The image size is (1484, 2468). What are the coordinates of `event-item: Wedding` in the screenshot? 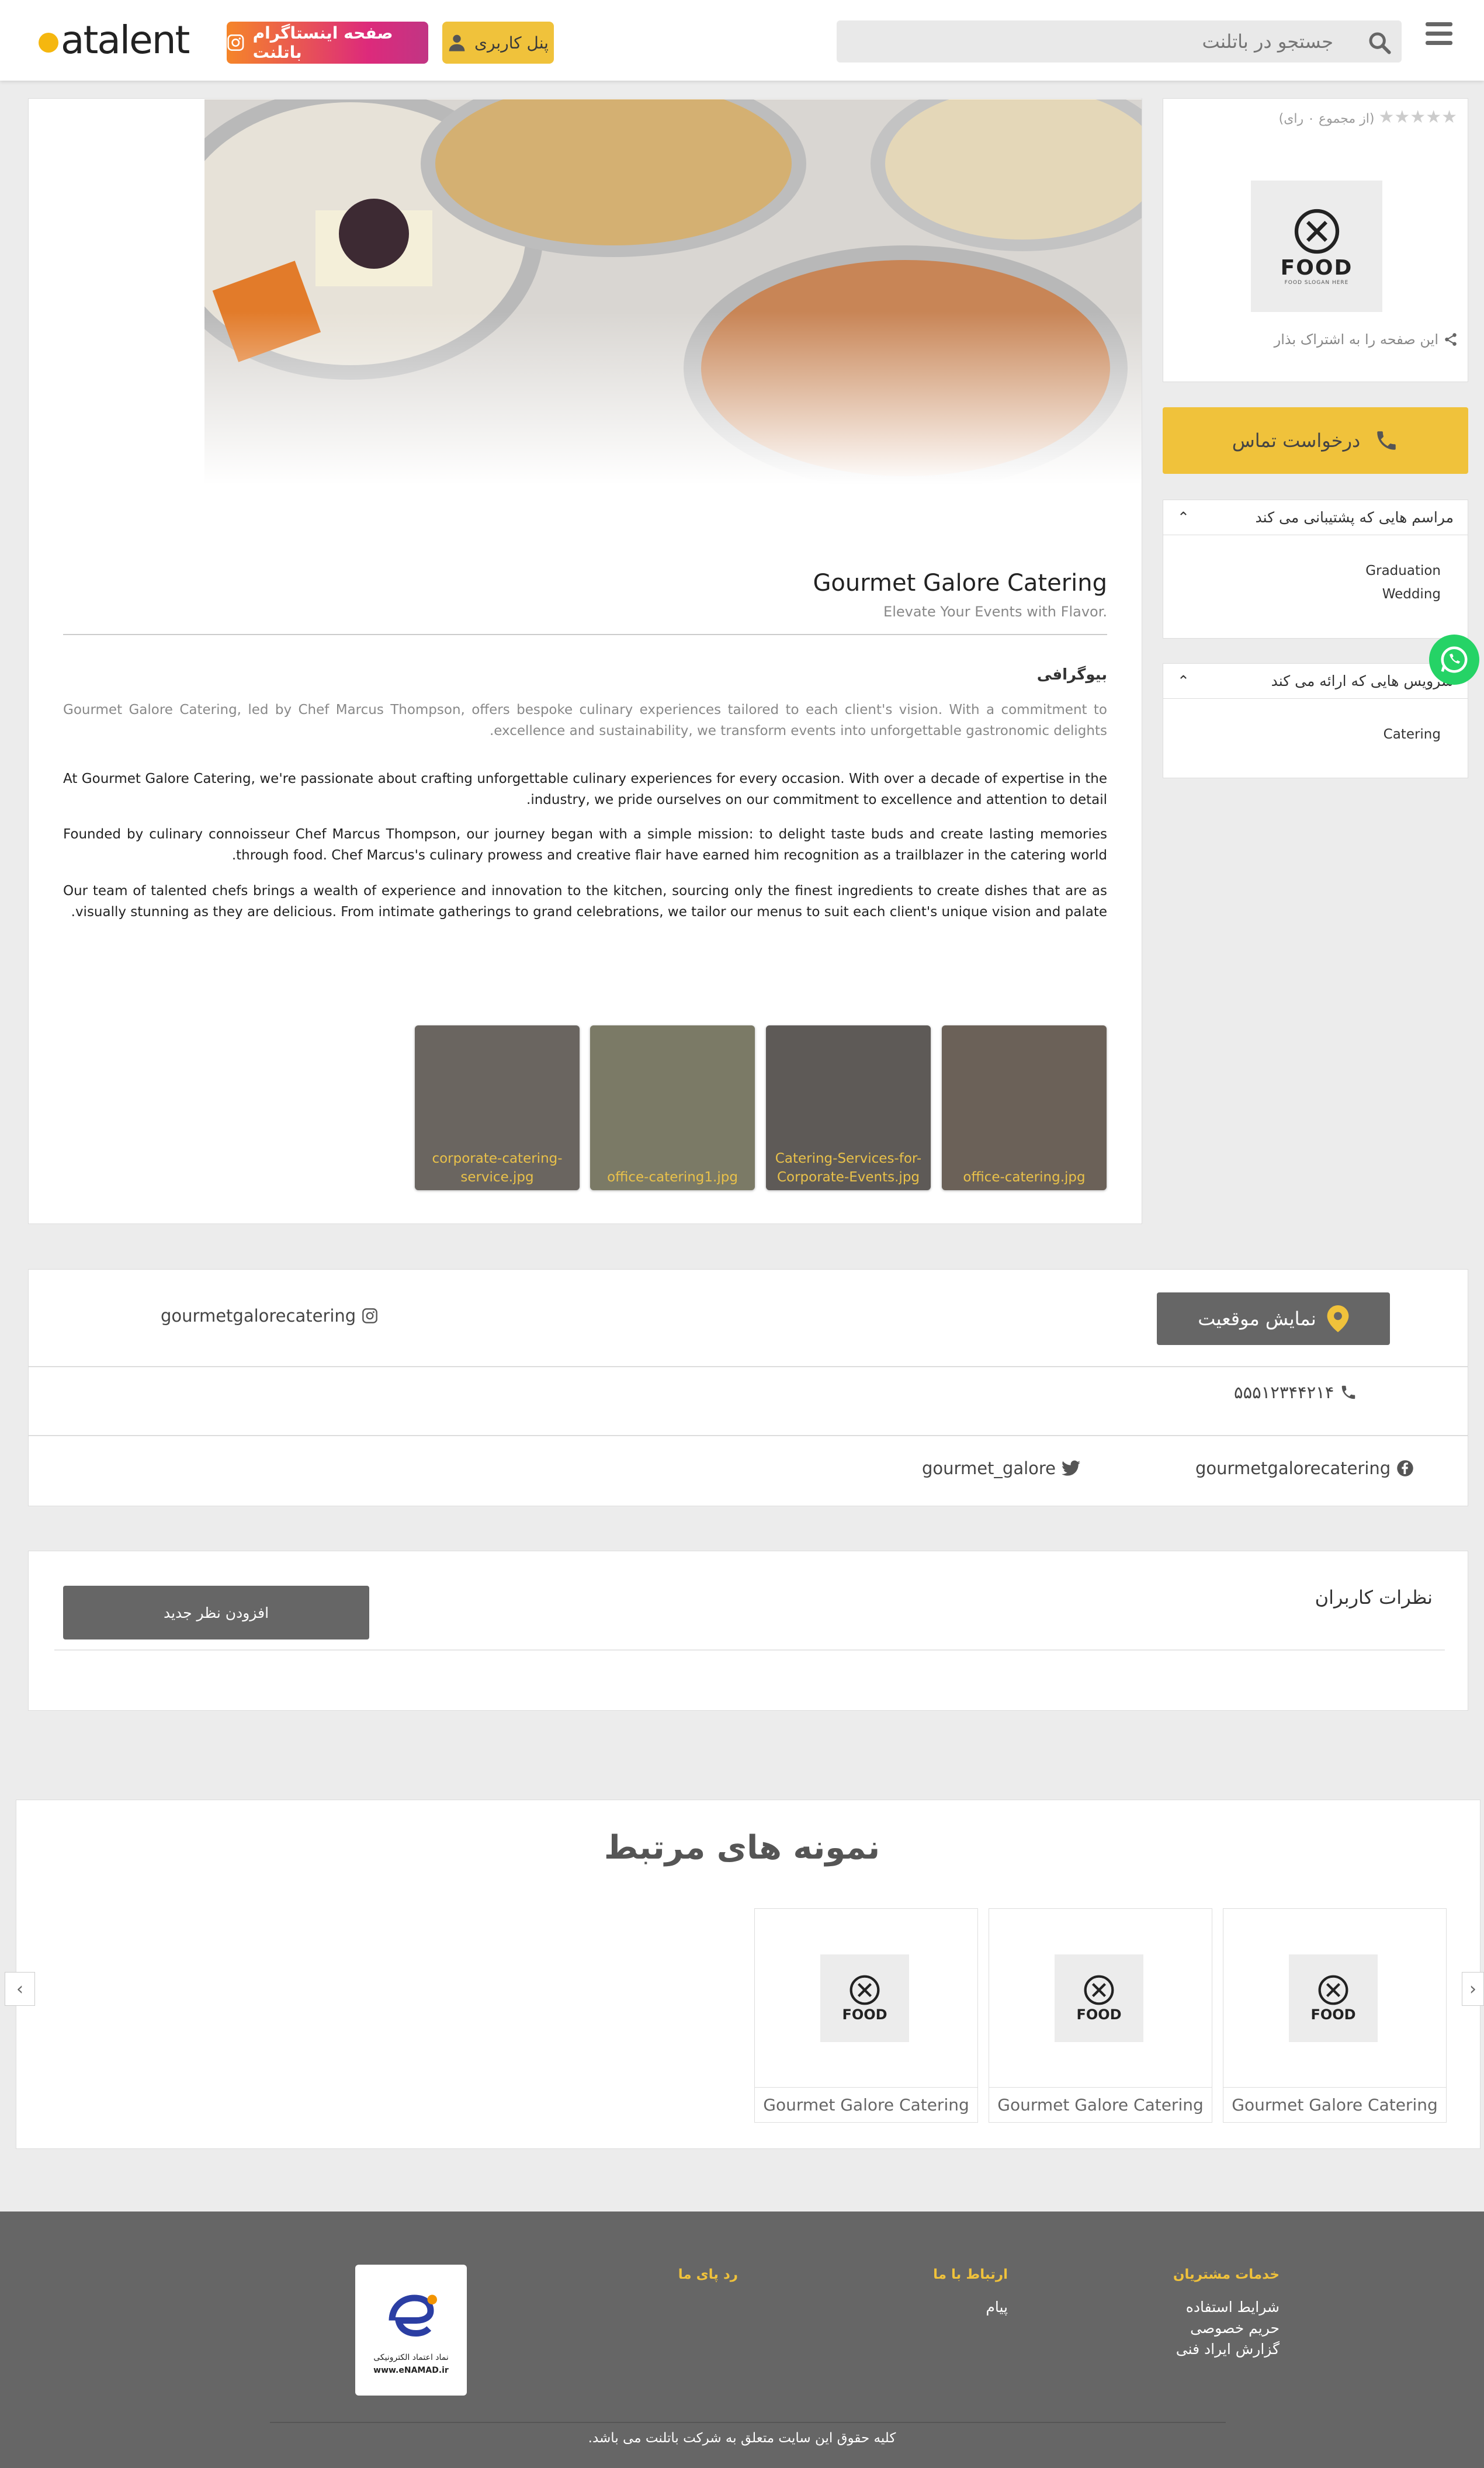 It's located at (1411, 594).